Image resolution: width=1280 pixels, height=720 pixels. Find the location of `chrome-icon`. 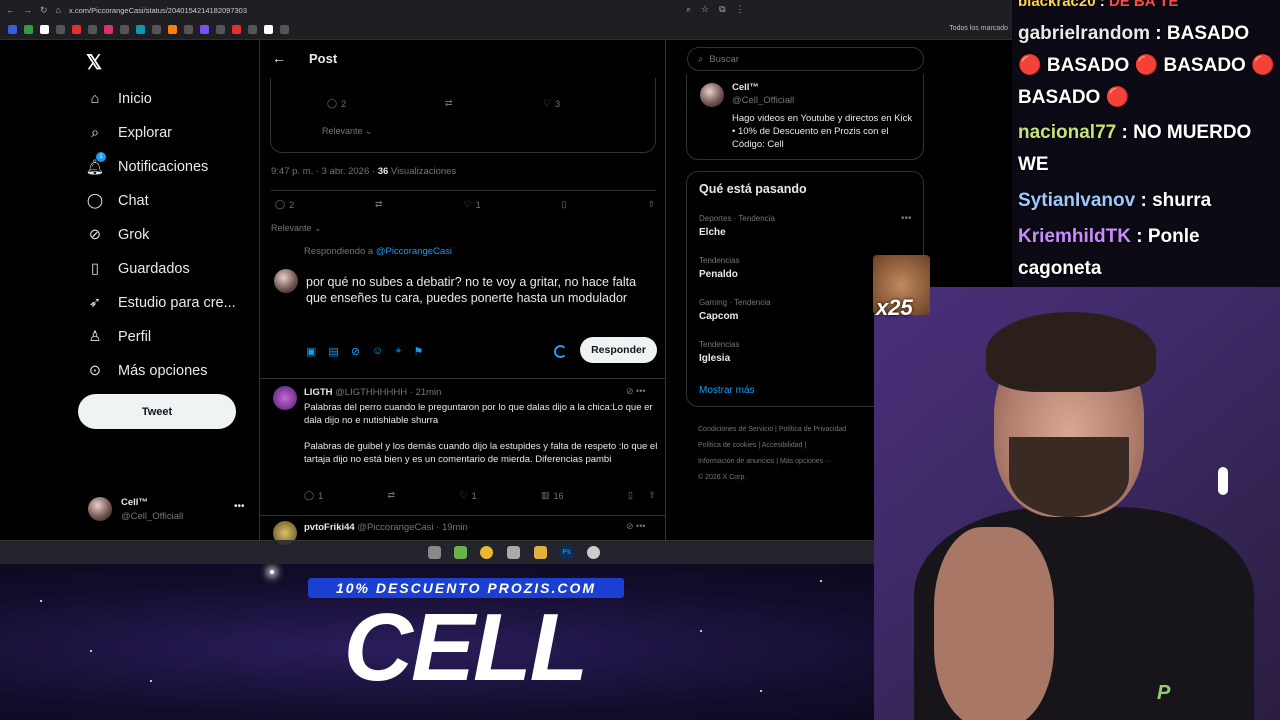

chrome-icon is located at coordinates (486, 552).